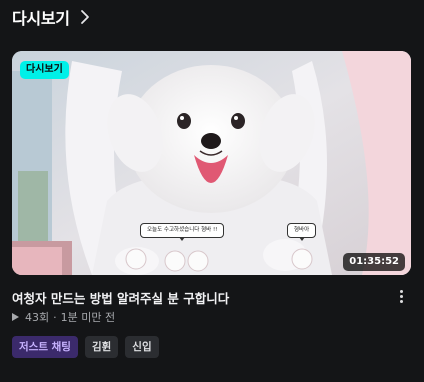 The width and height of the screenshot is (424, 382). I want to click on section-header-replay: 다시보기, so click(53, 17).